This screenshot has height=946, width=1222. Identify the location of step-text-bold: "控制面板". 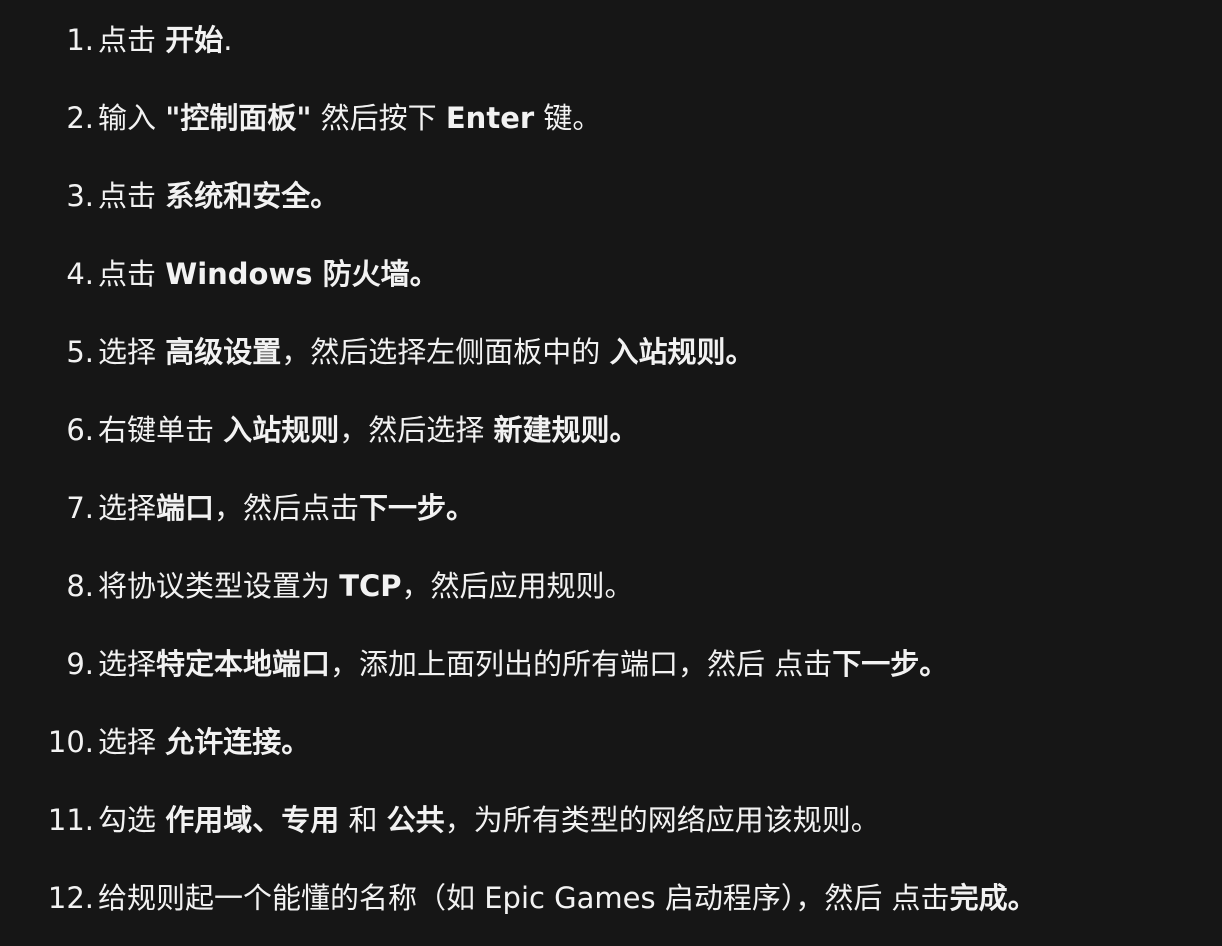
(238, 118).